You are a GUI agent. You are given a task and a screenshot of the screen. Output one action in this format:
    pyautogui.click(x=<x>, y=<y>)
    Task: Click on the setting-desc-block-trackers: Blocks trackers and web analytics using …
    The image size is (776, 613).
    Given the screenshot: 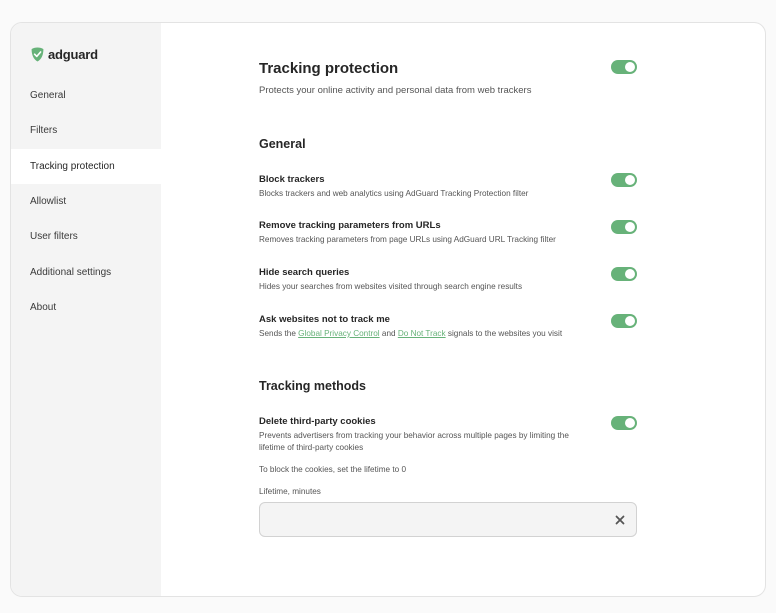 What is the action you would take?
    pyautogui.click(x=394, y=193)
    